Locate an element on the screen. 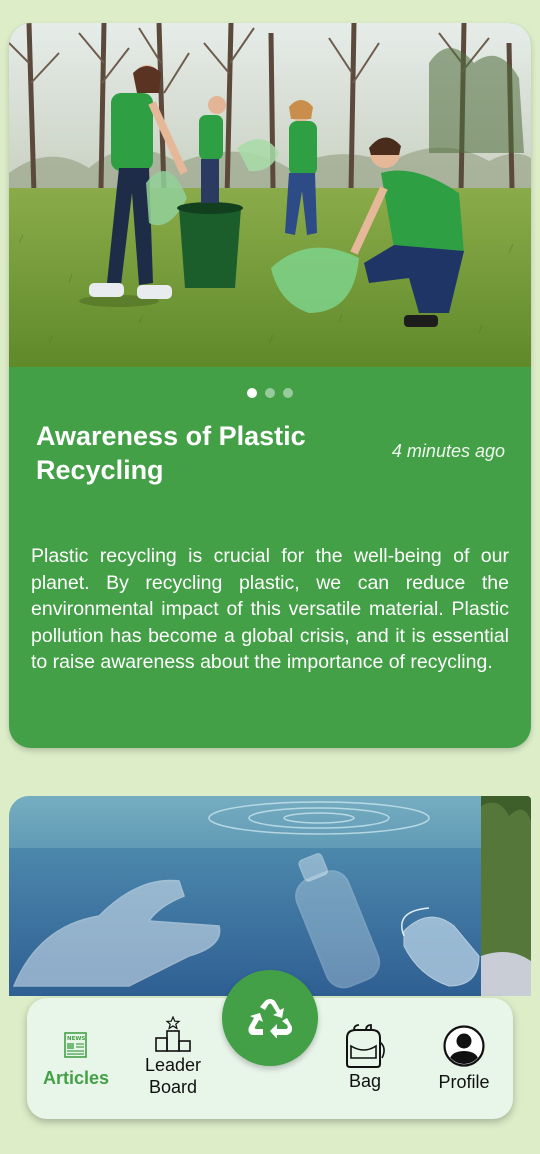 The width and height of the screenshot is (540, 1154). nav-profile: Profile is located at coordinates (464, 1059).